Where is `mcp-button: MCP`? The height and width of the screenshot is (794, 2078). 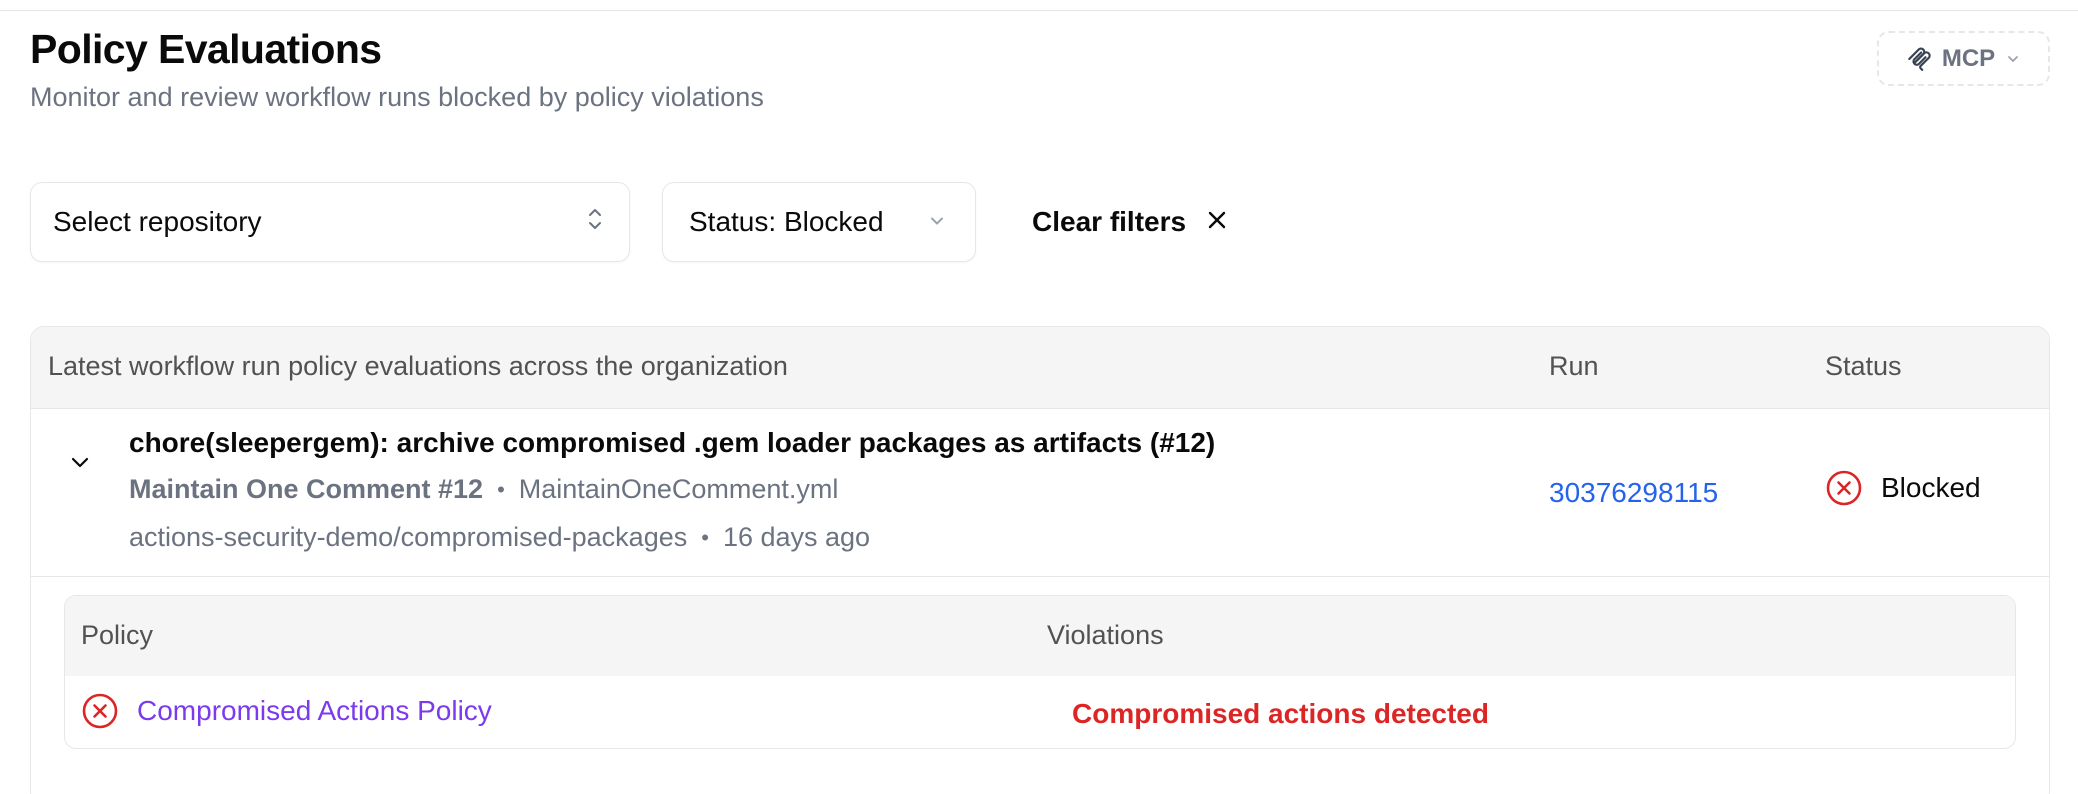 mcp-button: MCP is located at coordinates (1963, 58).